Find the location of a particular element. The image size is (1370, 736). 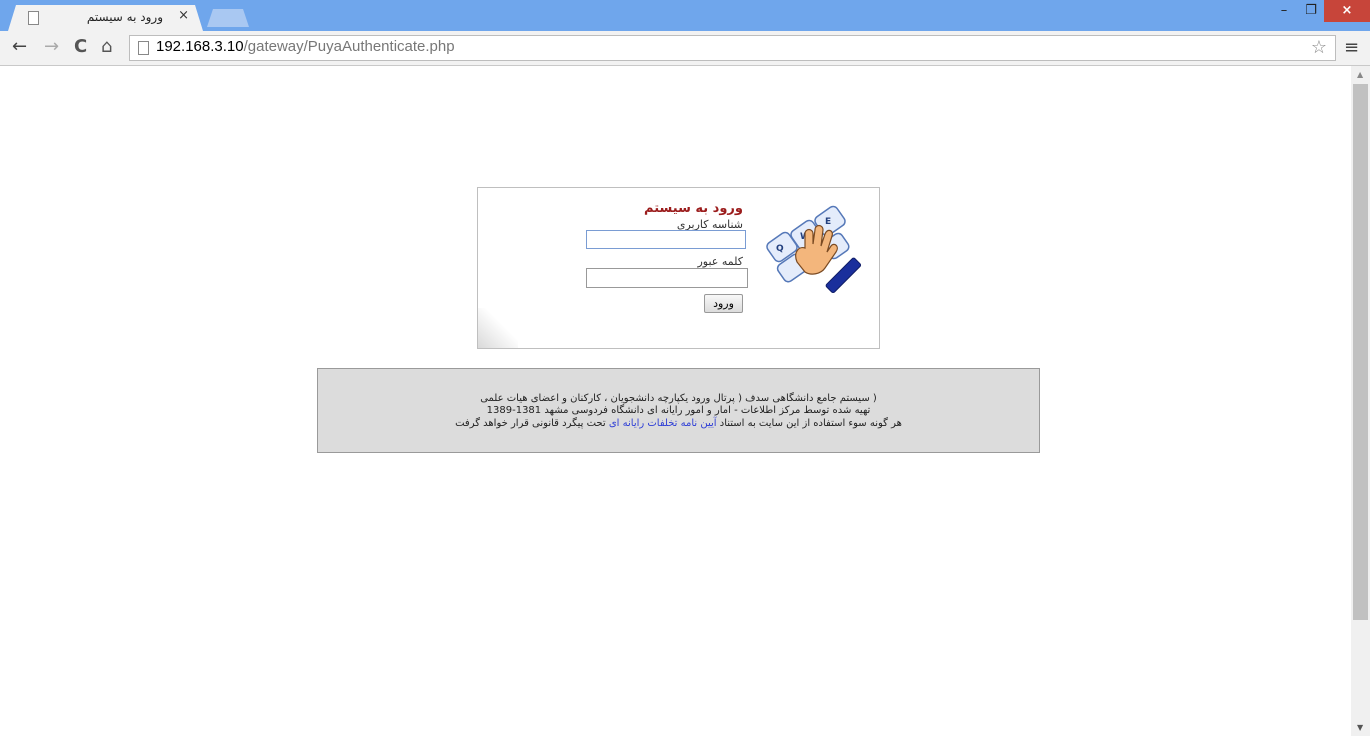

menu-icon: ≡ is located at coordinates (1351, 47).